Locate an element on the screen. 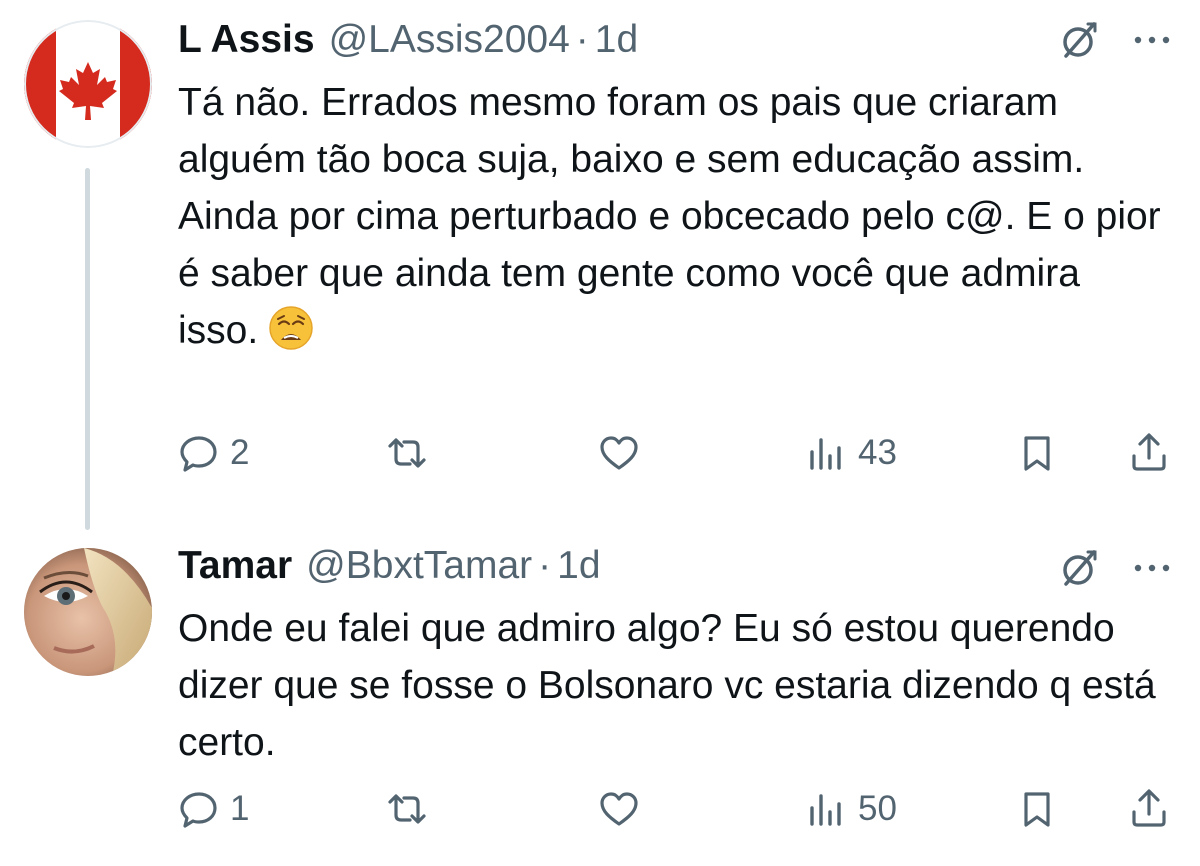  woman-portrait-icon is located at coordinates (88, 612).